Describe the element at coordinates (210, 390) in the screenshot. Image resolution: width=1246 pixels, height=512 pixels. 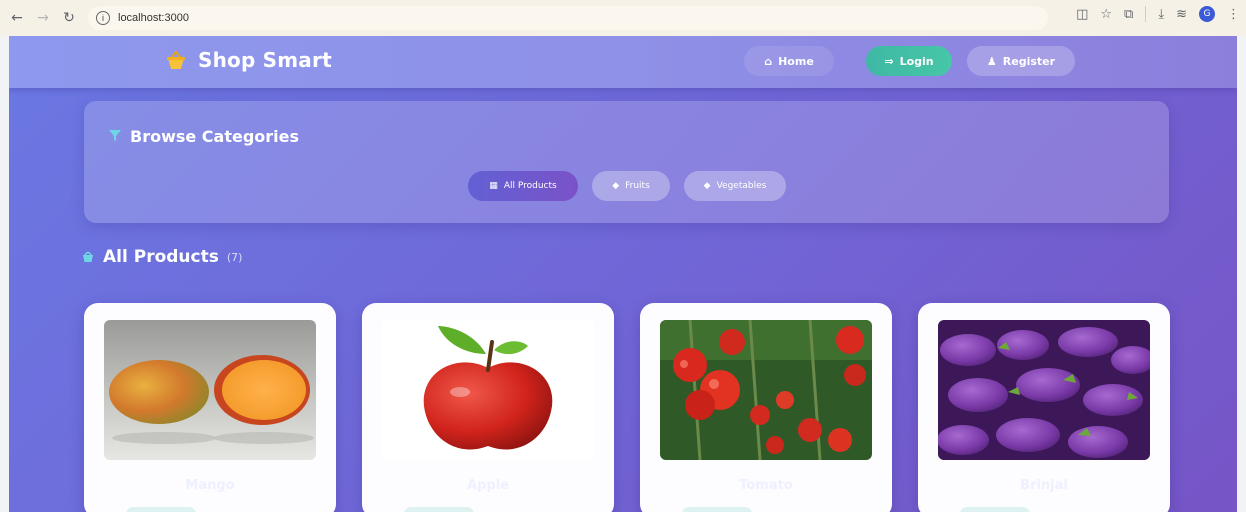
I see `product-image-mango` at that location.